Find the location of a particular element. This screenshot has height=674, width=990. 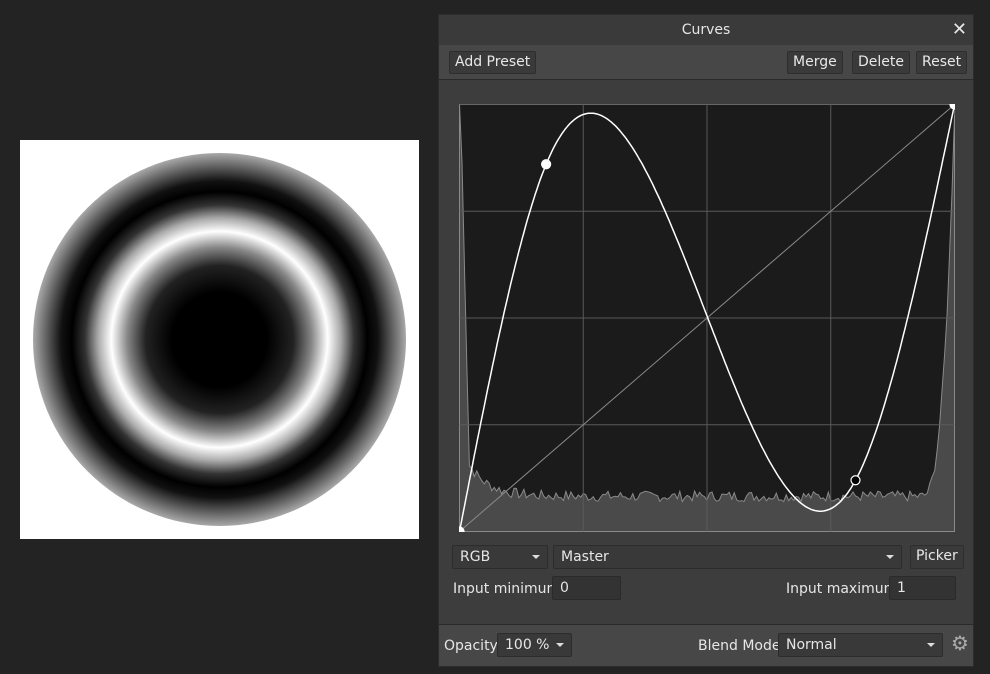

panel-title: Curves is located at coordinates (706, 30).